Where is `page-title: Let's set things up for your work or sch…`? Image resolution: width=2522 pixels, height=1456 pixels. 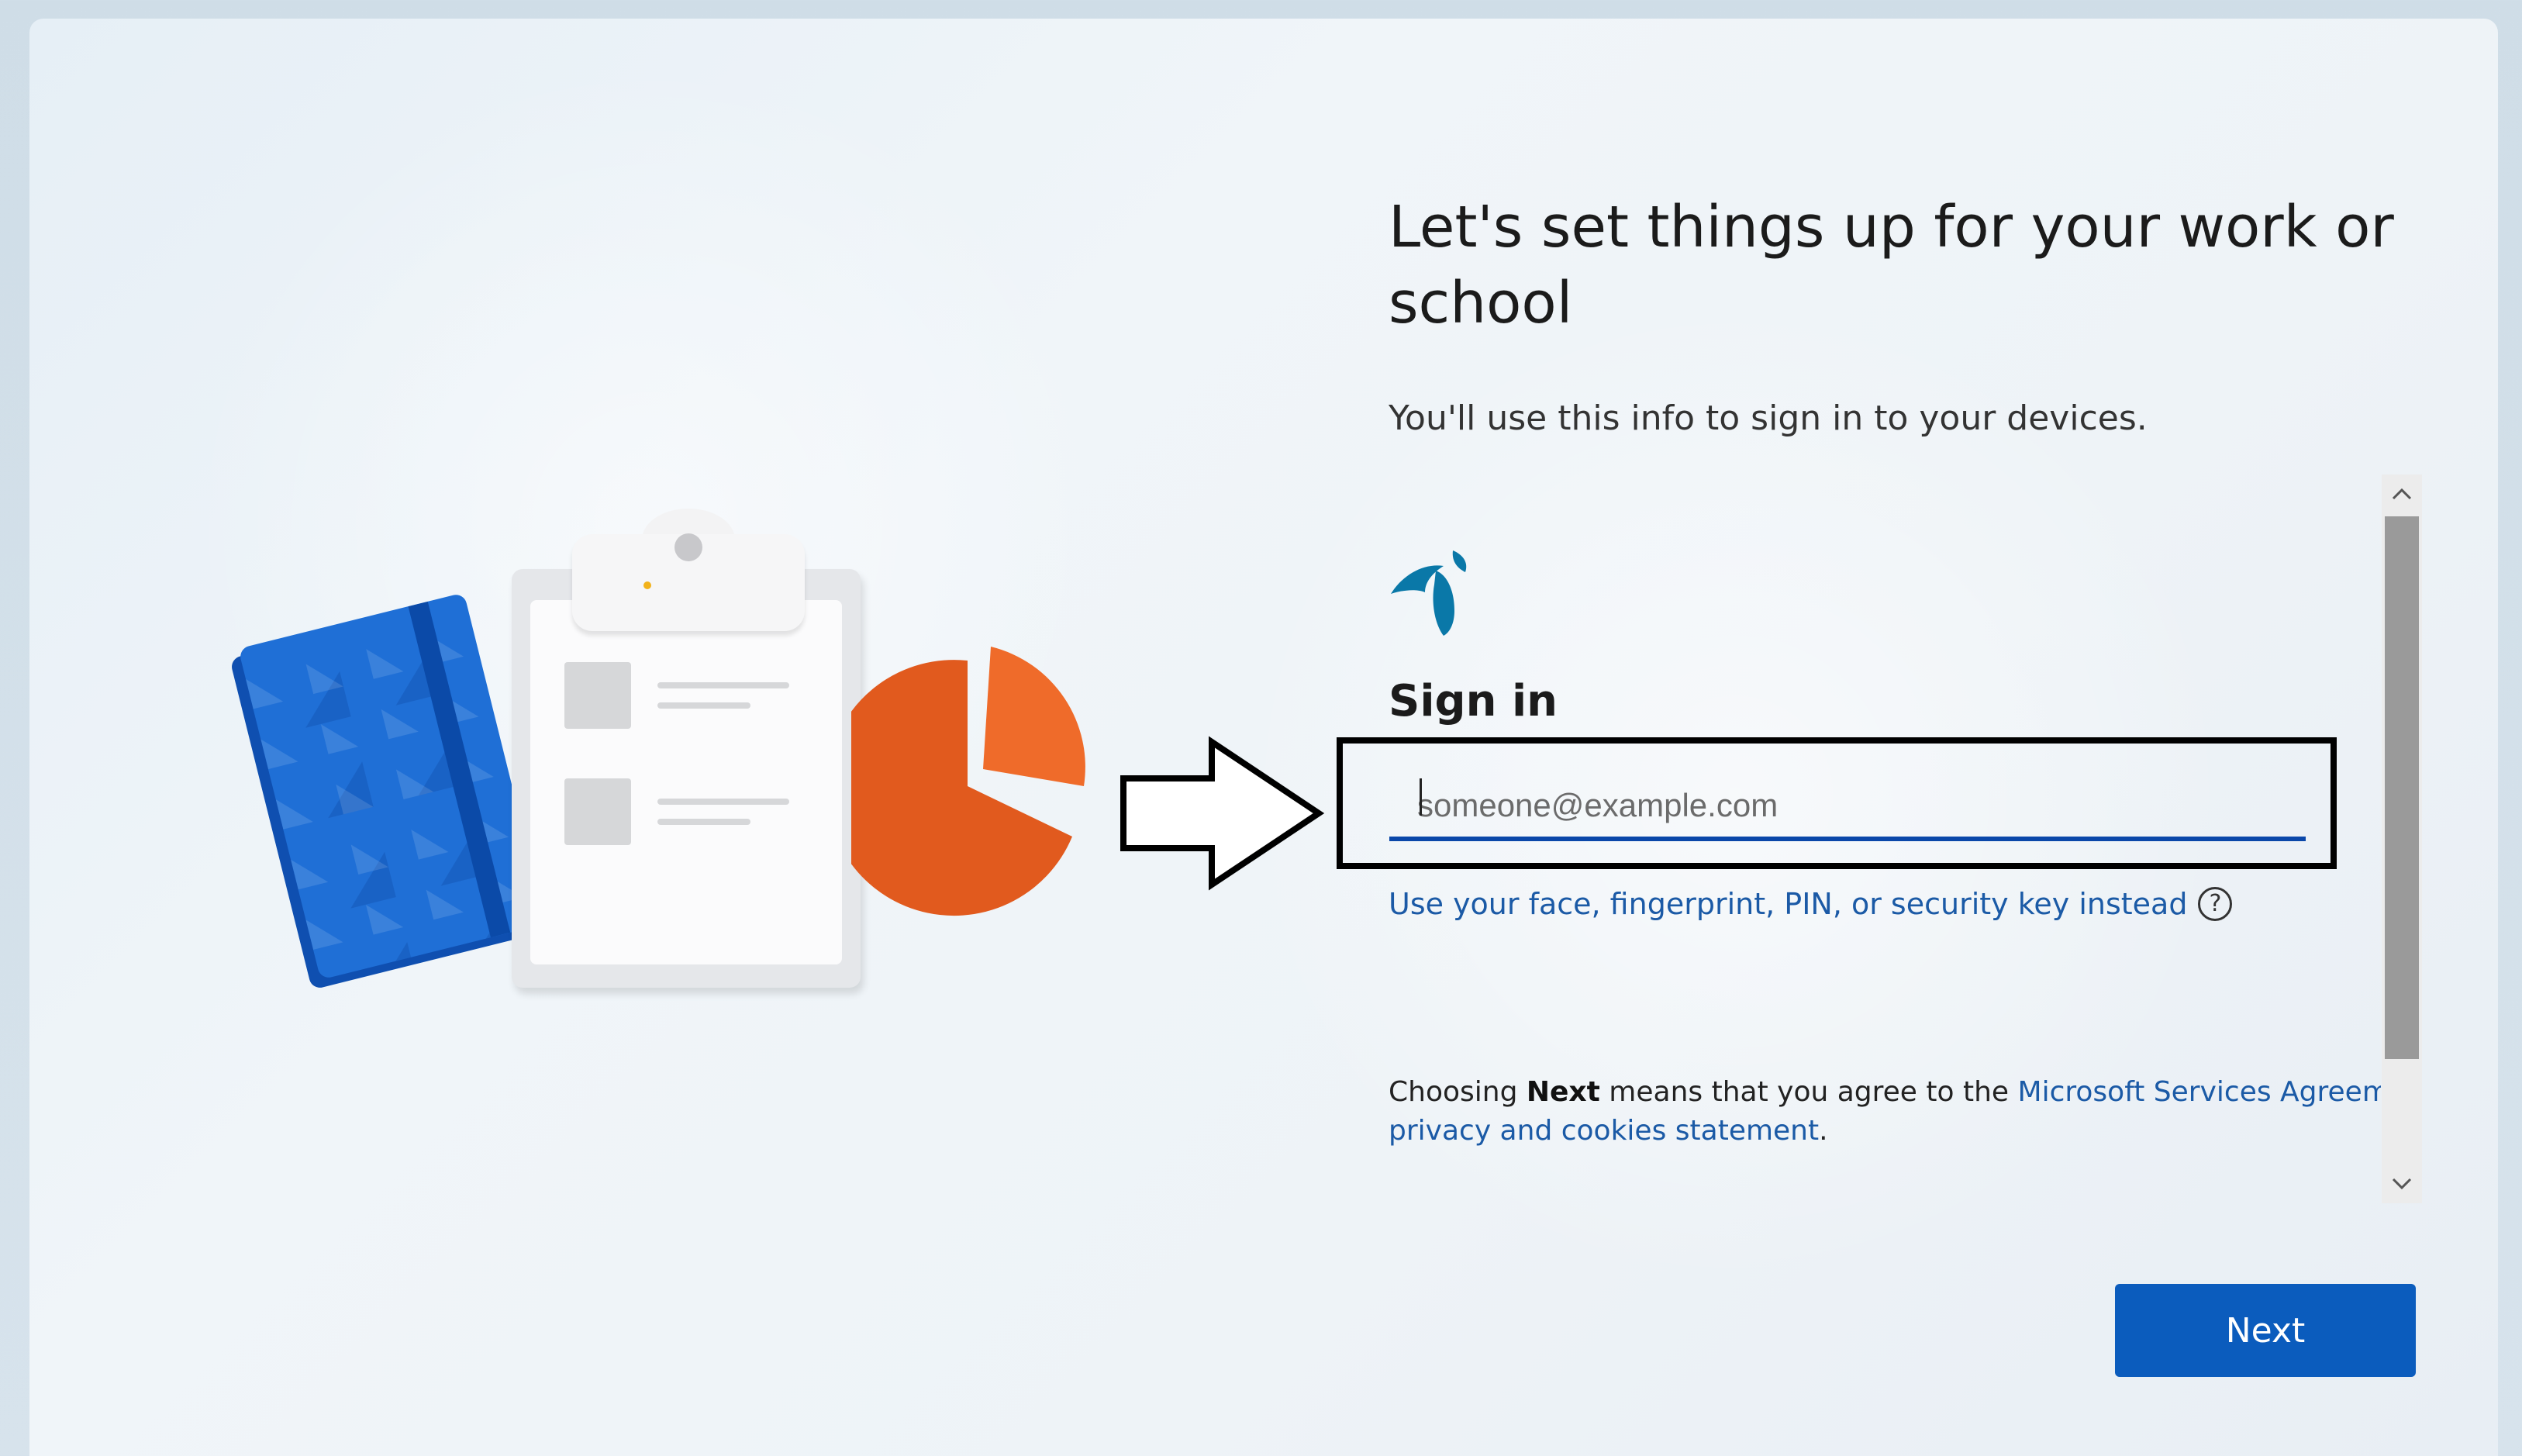 page-title: Let's set things up for your work or sch… is located at coordinates (1891, 265).